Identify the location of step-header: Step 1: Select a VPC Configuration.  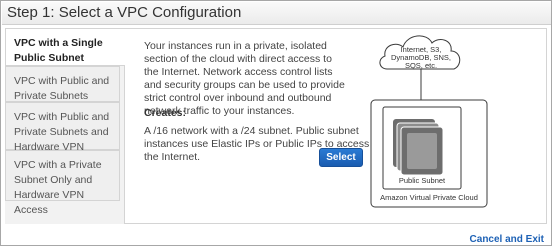
(276, 13).